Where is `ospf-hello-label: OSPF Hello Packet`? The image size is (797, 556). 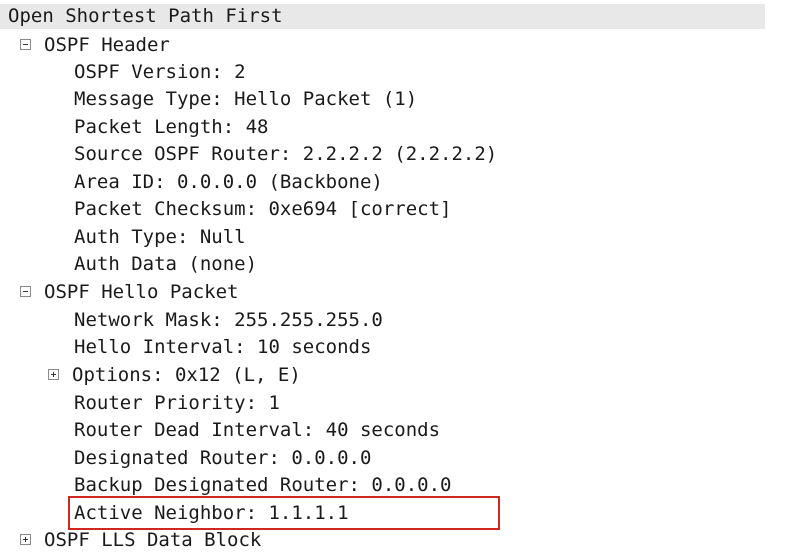 ospf-hello-label: OSPF Hello Packet is located at coordinates (141, 292).